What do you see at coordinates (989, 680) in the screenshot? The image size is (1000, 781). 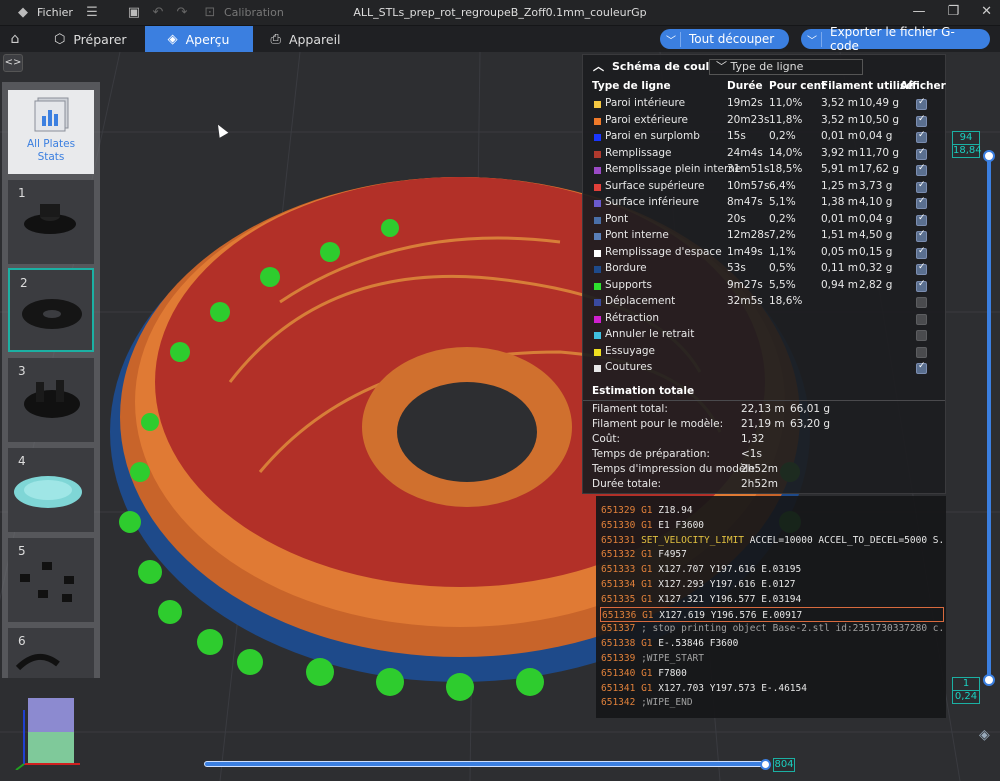 I see `layer-slider-bottom-handle` at bounding box center [989, 680].